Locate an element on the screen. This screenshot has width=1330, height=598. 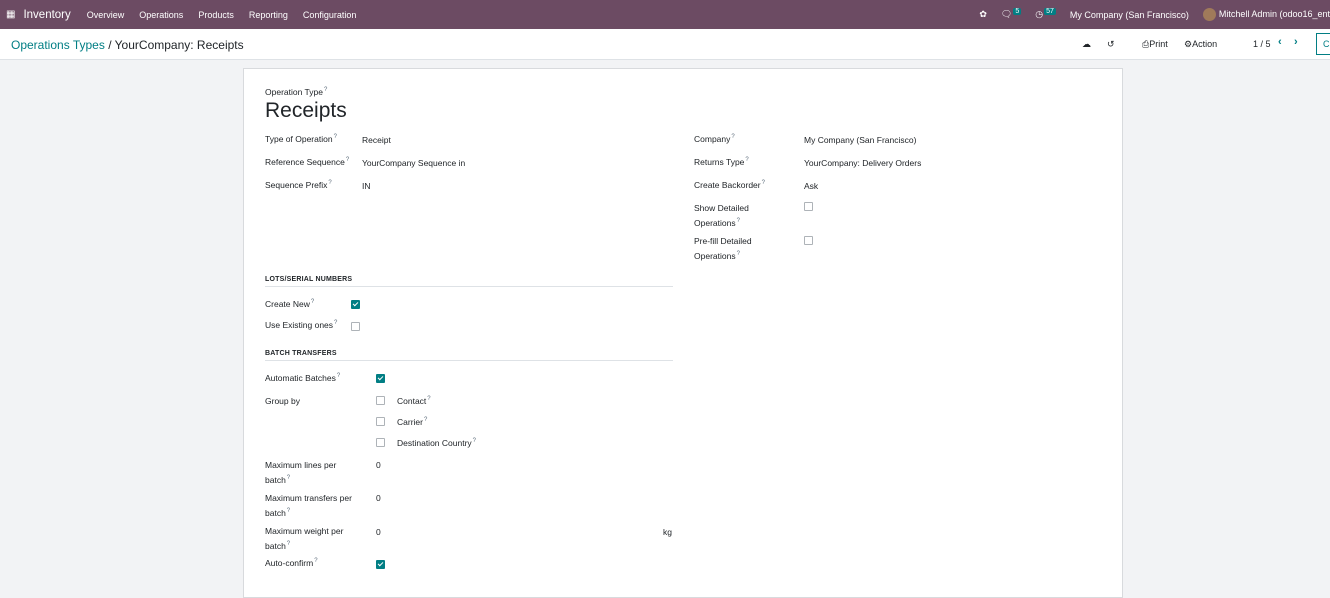
avatar is located at coordinates (1209, 14).